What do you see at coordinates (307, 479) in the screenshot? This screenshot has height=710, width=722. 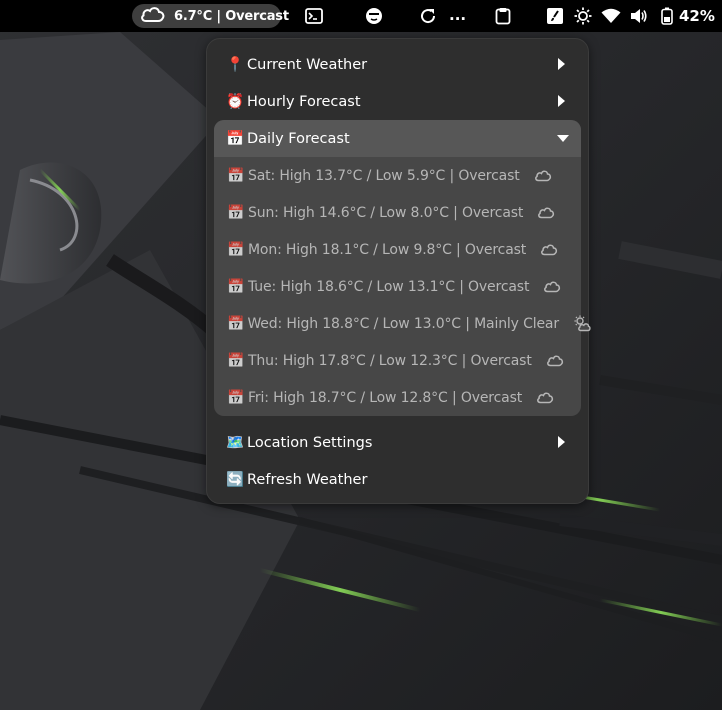 I see `menu-item-label: Refresh Weather` at bounding box center [307, 479].